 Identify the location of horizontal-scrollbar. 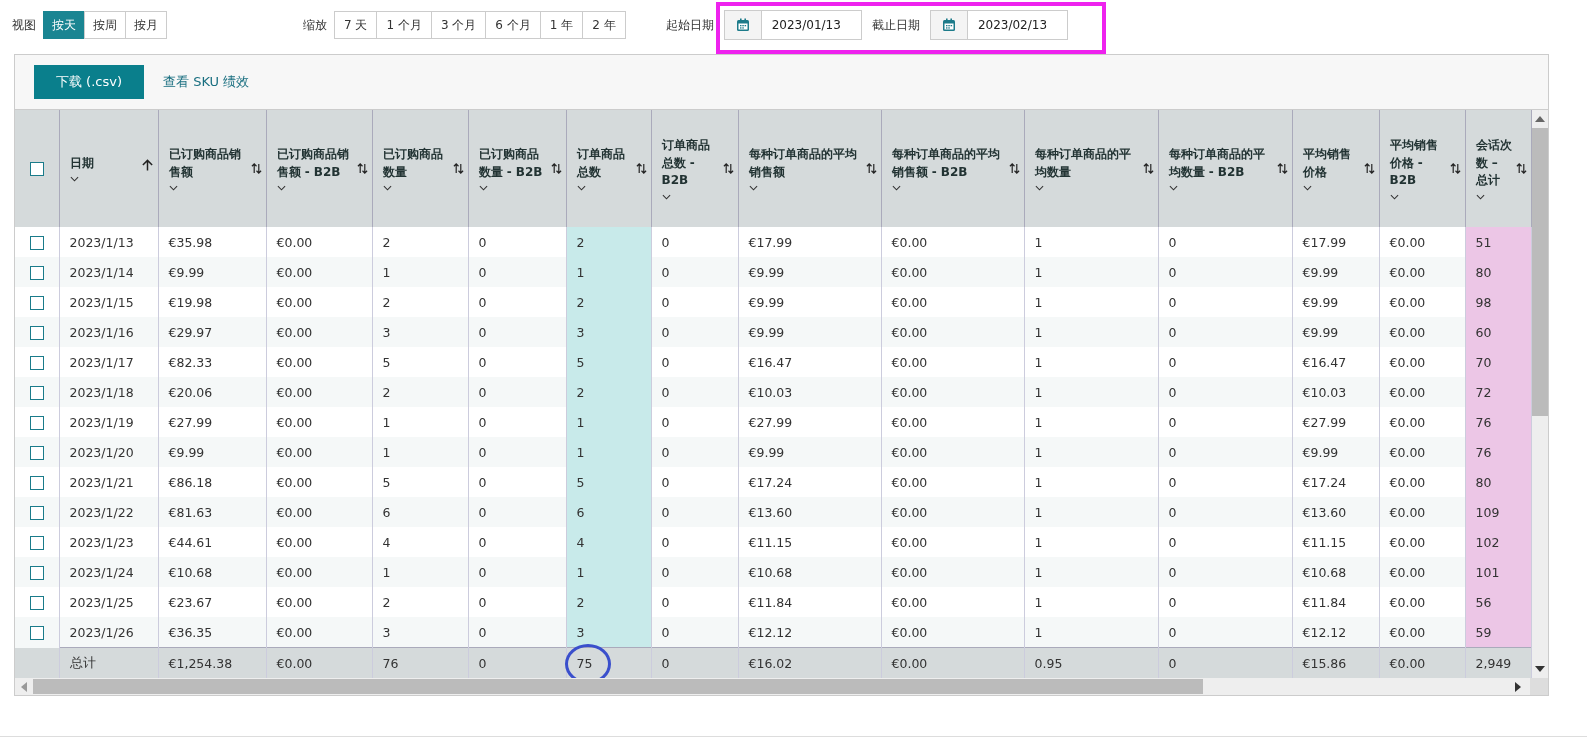
(781, 686).